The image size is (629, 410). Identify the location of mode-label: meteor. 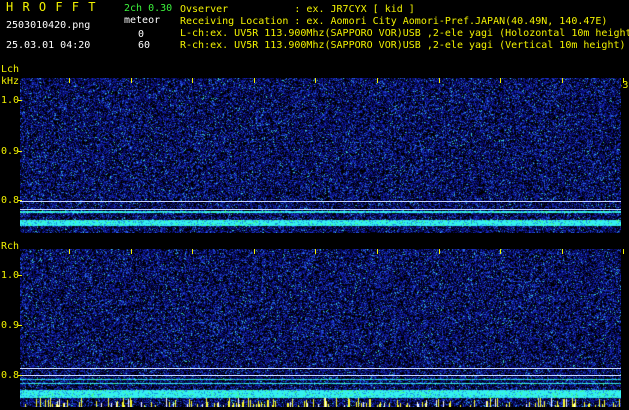
(142, 20).